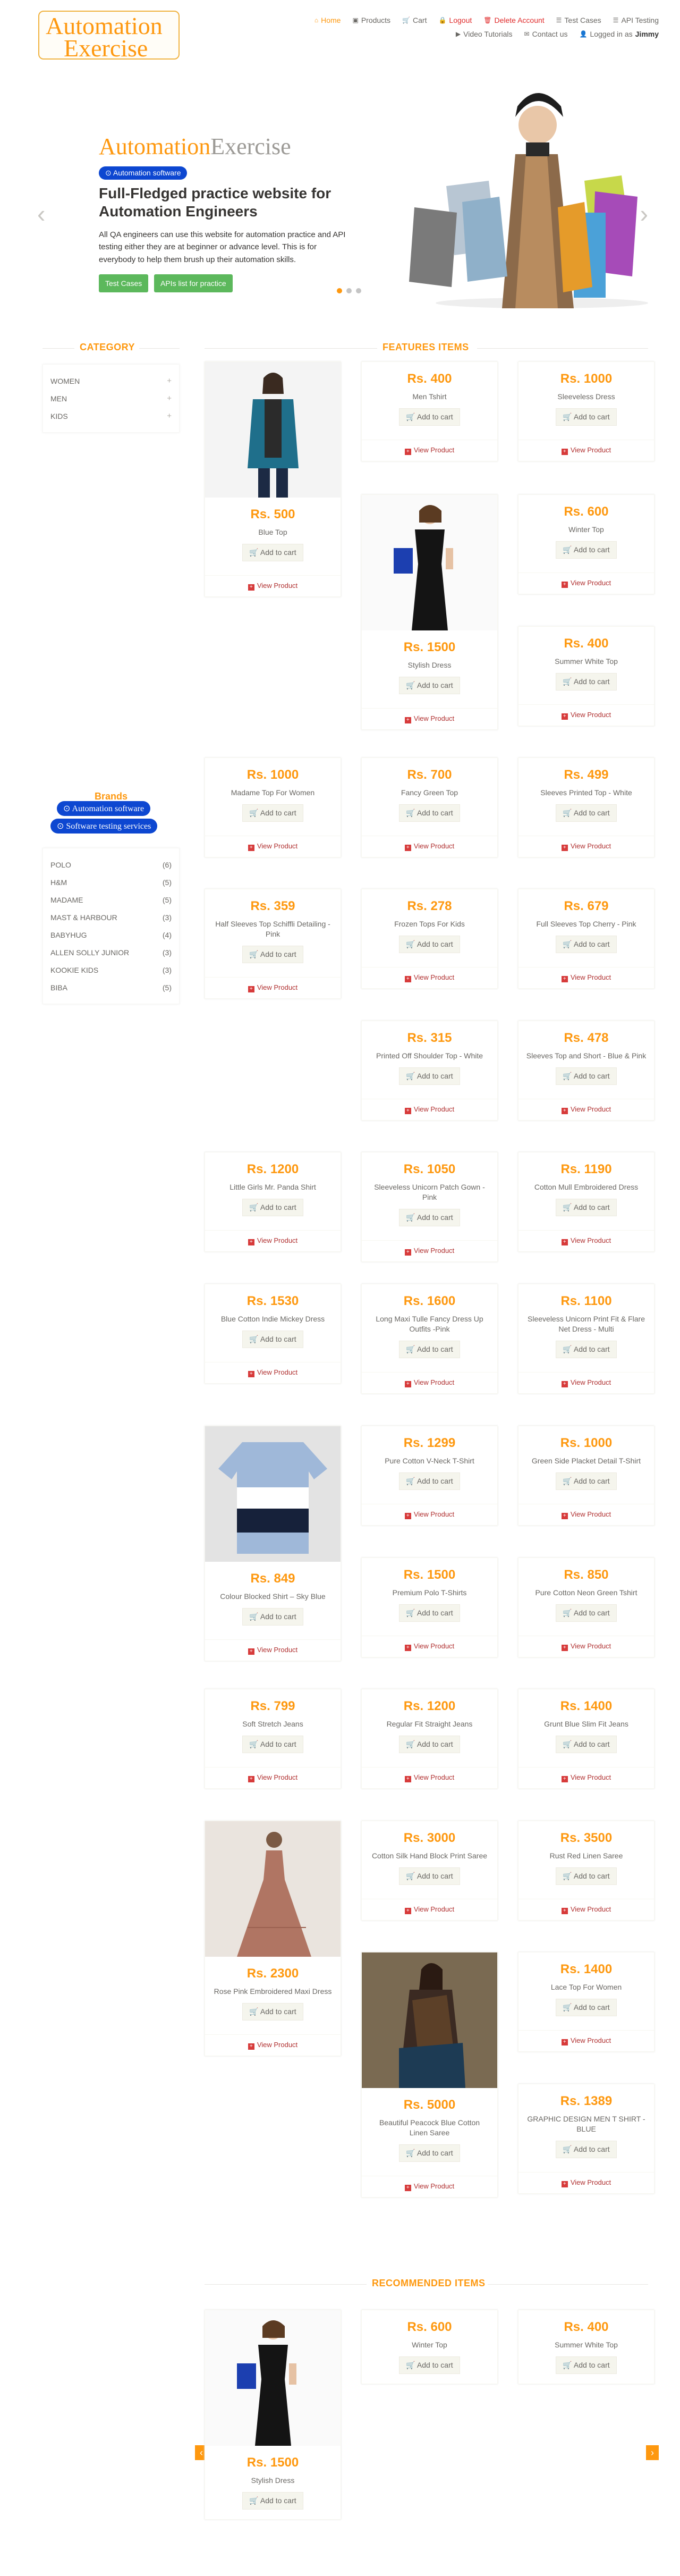 Image resolution: width=680 pixels, height=2576 pixels. I want to click on brand-item: Polo (6), so click(111, 864).